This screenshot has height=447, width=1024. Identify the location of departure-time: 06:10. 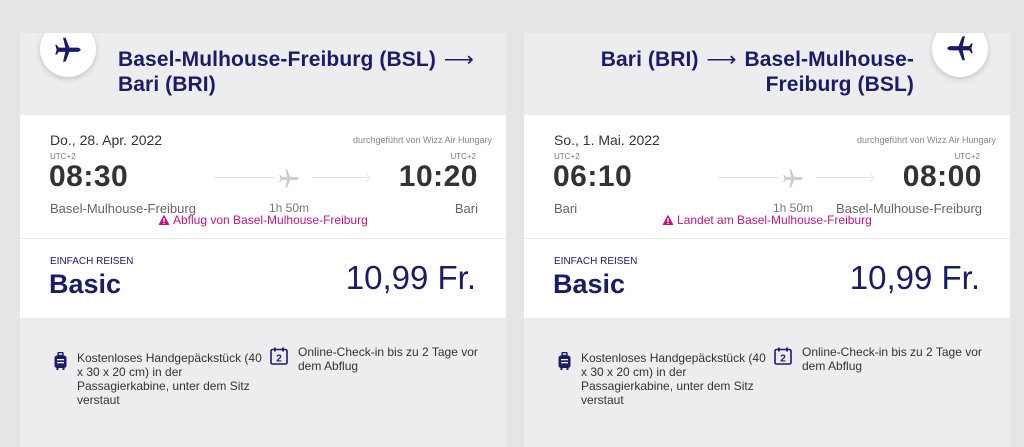
(593, 176).